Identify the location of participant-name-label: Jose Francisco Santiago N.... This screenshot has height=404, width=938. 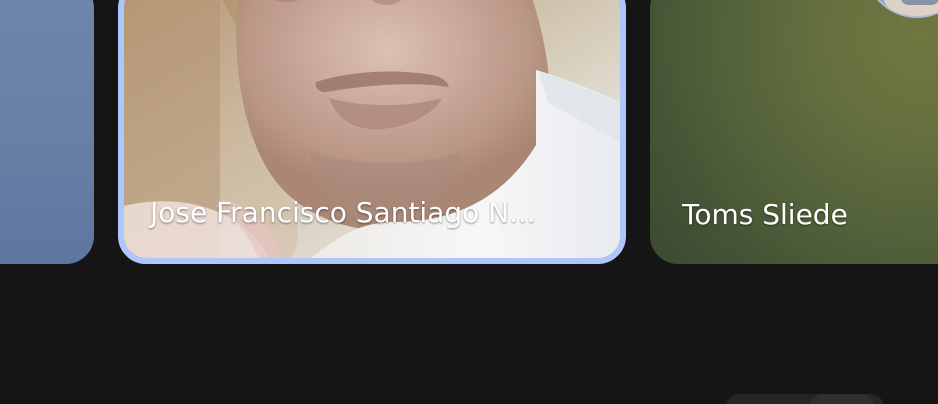
(343, 212).